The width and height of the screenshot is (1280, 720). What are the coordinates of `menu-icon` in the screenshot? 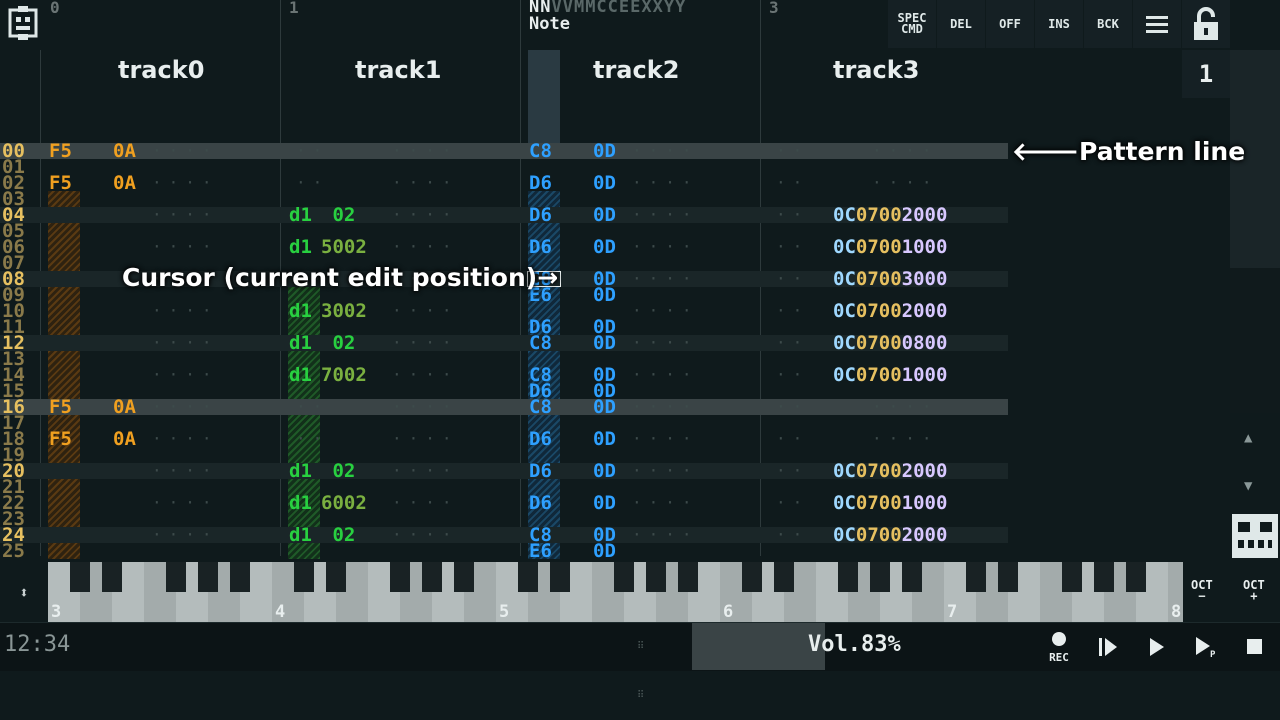 It's located at (1157, 24).